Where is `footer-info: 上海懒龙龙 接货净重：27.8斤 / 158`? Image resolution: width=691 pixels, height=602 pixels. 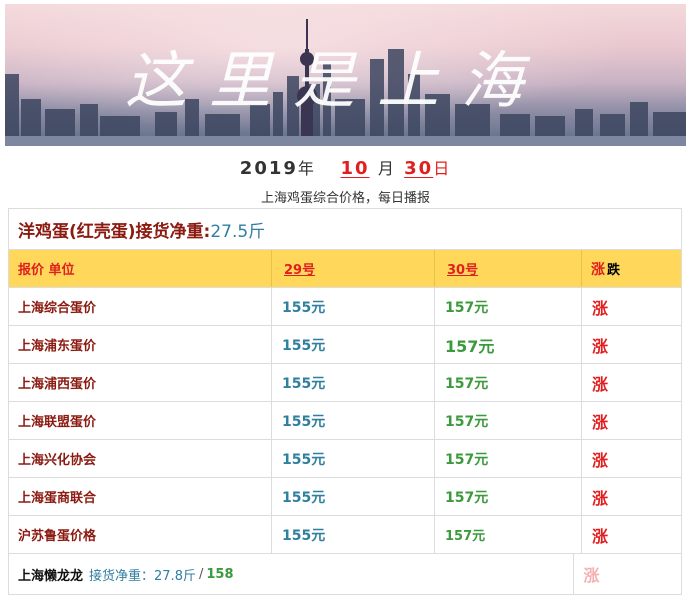 footer-info: 上海懒龙龙 接货净重：27.8斤 / 158 is located at coordinates (291, 574).